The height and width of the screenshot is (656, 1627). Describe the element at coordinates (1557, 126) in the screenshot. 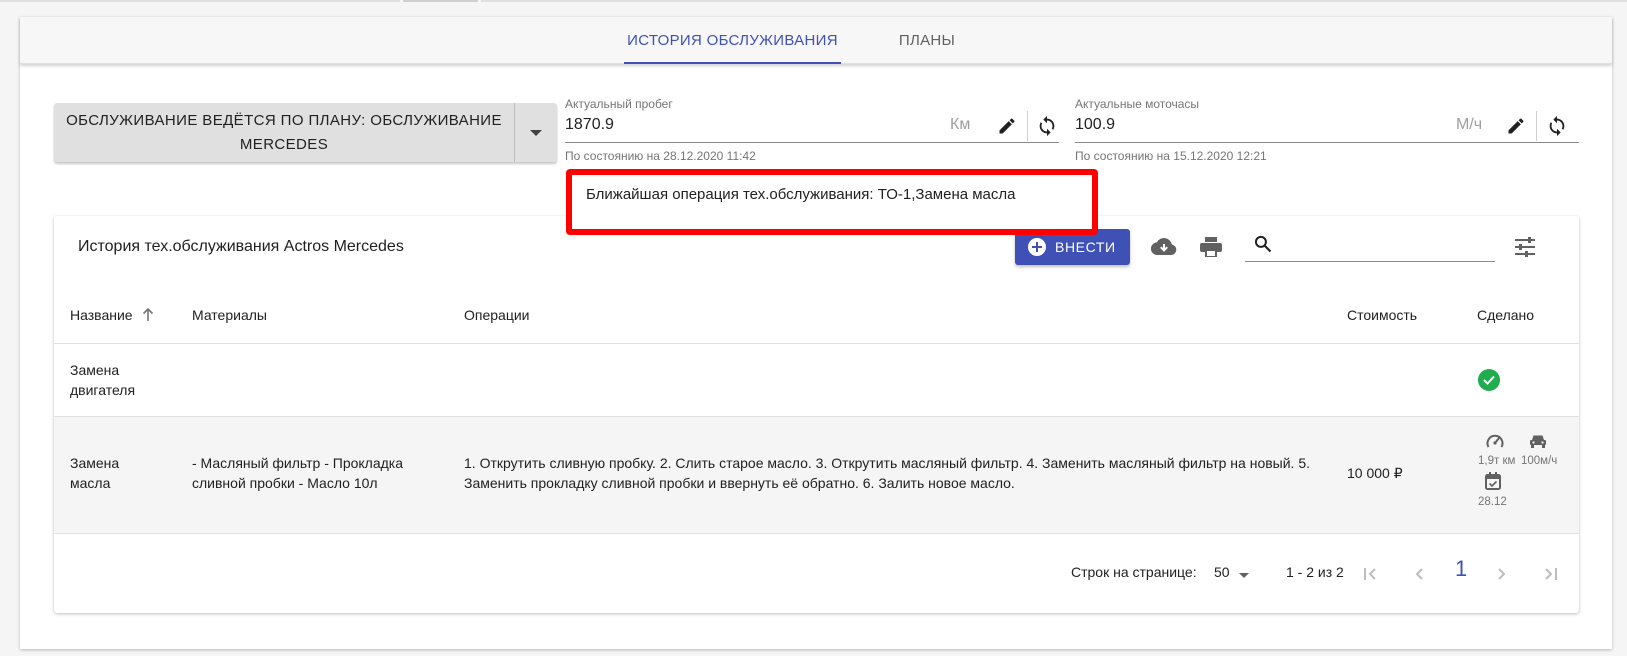

I see `sync-engine-hours-icon` at that location.